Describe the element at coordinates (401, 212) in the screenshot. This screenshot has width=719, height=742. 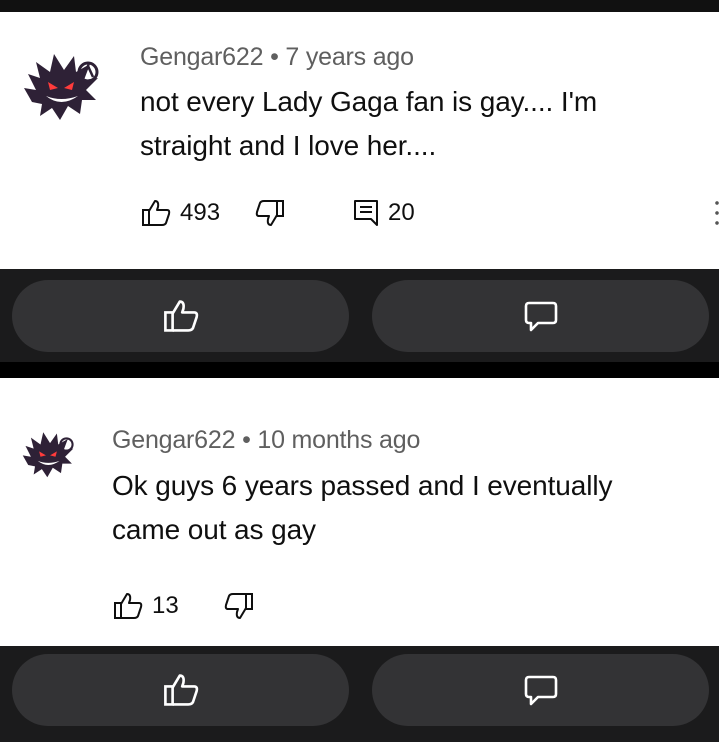
I see `reply-count: 20` at that location.